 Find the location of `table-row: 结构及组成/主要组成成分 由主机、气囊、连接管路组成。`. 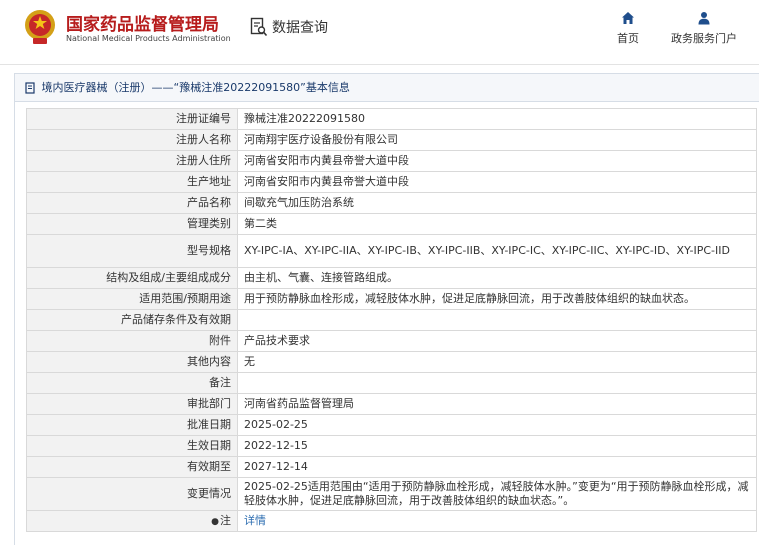

table-row: 结构及组成/主要组成成分 由主机、气囊、连接管路组成。 is located at coordinates (391, 278).